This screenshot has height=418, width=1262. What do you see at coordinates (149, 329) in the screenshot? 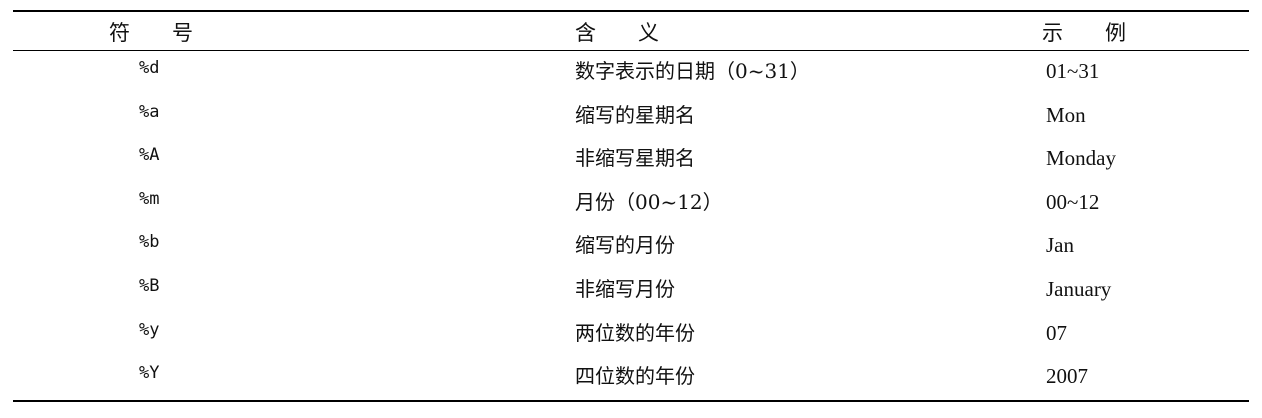
I see `cell-symbol: %y` at bounding box center [149, 329].